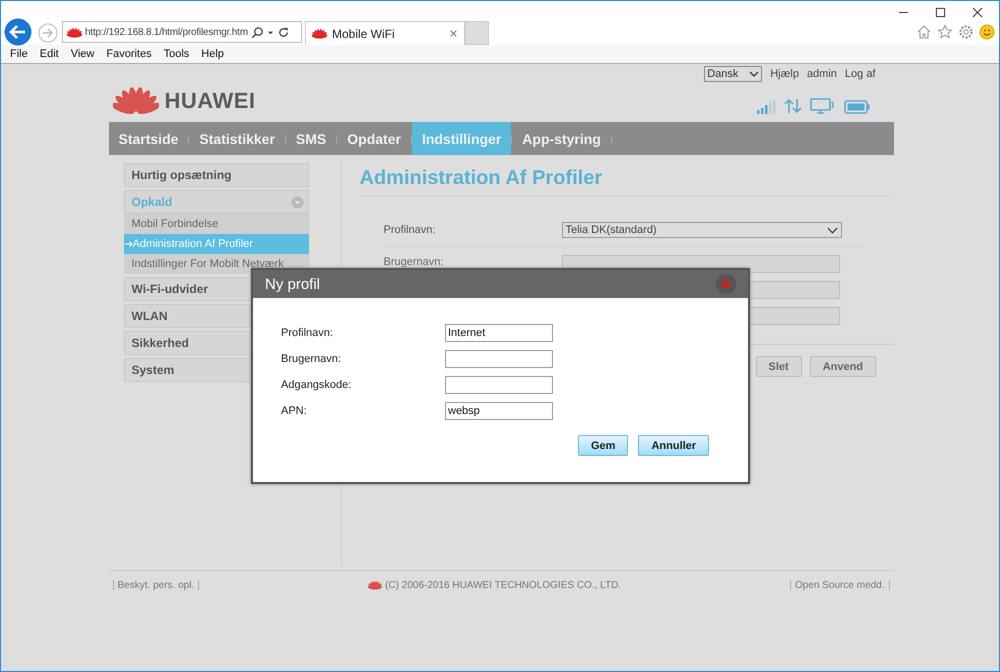 This screenshot has height=672, width=1000. What do you see at coordinates (843, 366) in the screenshot?
I see `action-button: Anvend` at bounding box center [843, 366].